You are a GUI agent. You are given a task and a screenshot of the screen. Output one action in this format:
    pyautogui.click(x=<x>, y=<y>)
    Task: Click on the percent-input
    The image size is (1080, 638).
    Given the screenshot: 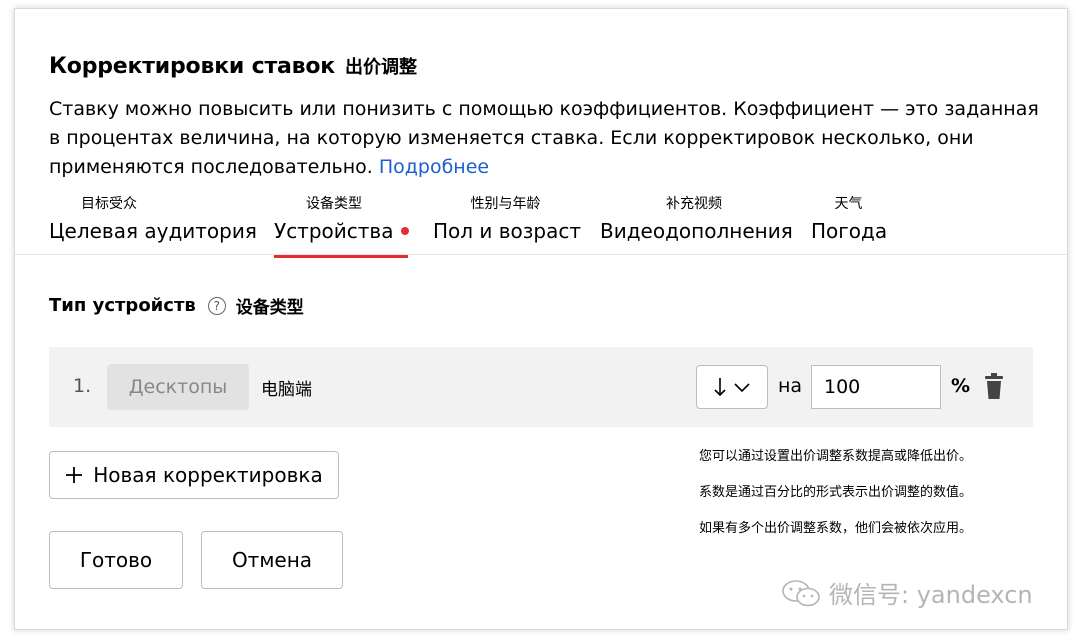 What is the action you would take?
    pyautogui.click(x=876, y=387)
    